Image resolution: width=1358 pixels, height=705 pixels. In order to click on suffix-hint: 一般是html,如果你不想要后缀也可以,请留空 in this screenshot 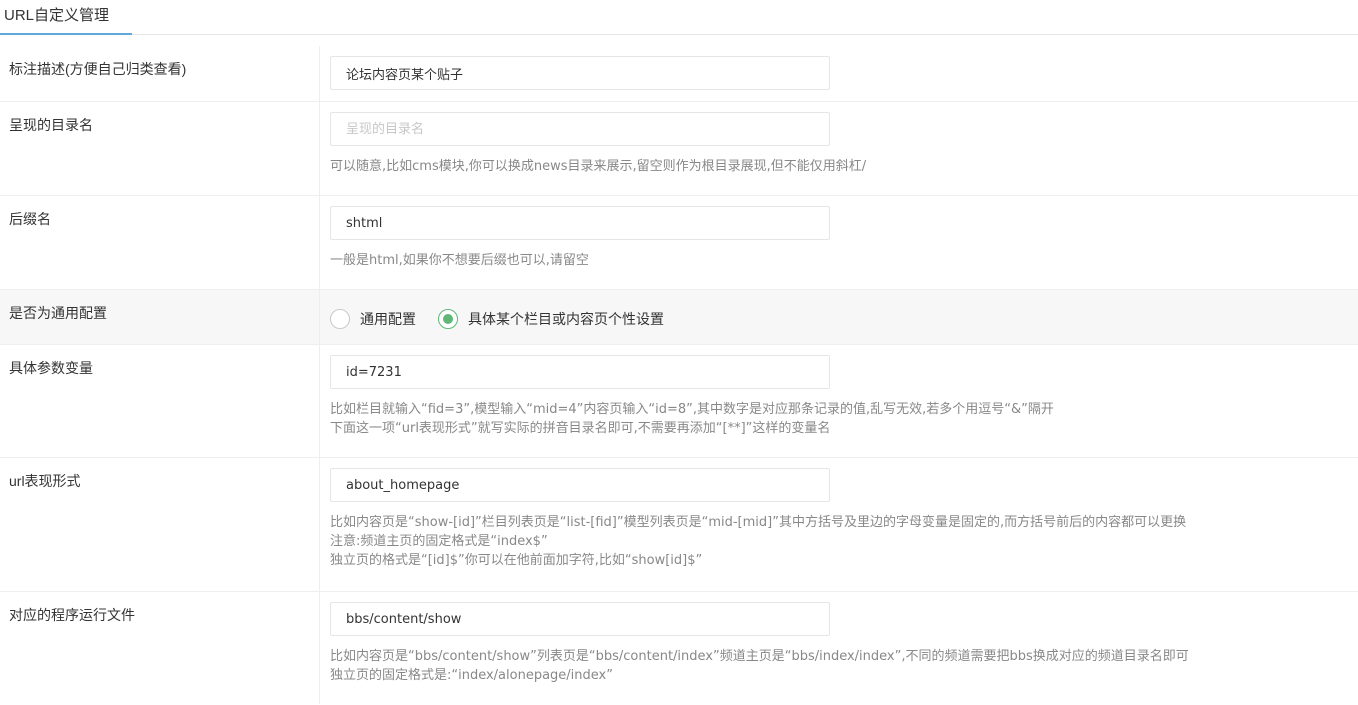, I will do `click(459, 260)`.